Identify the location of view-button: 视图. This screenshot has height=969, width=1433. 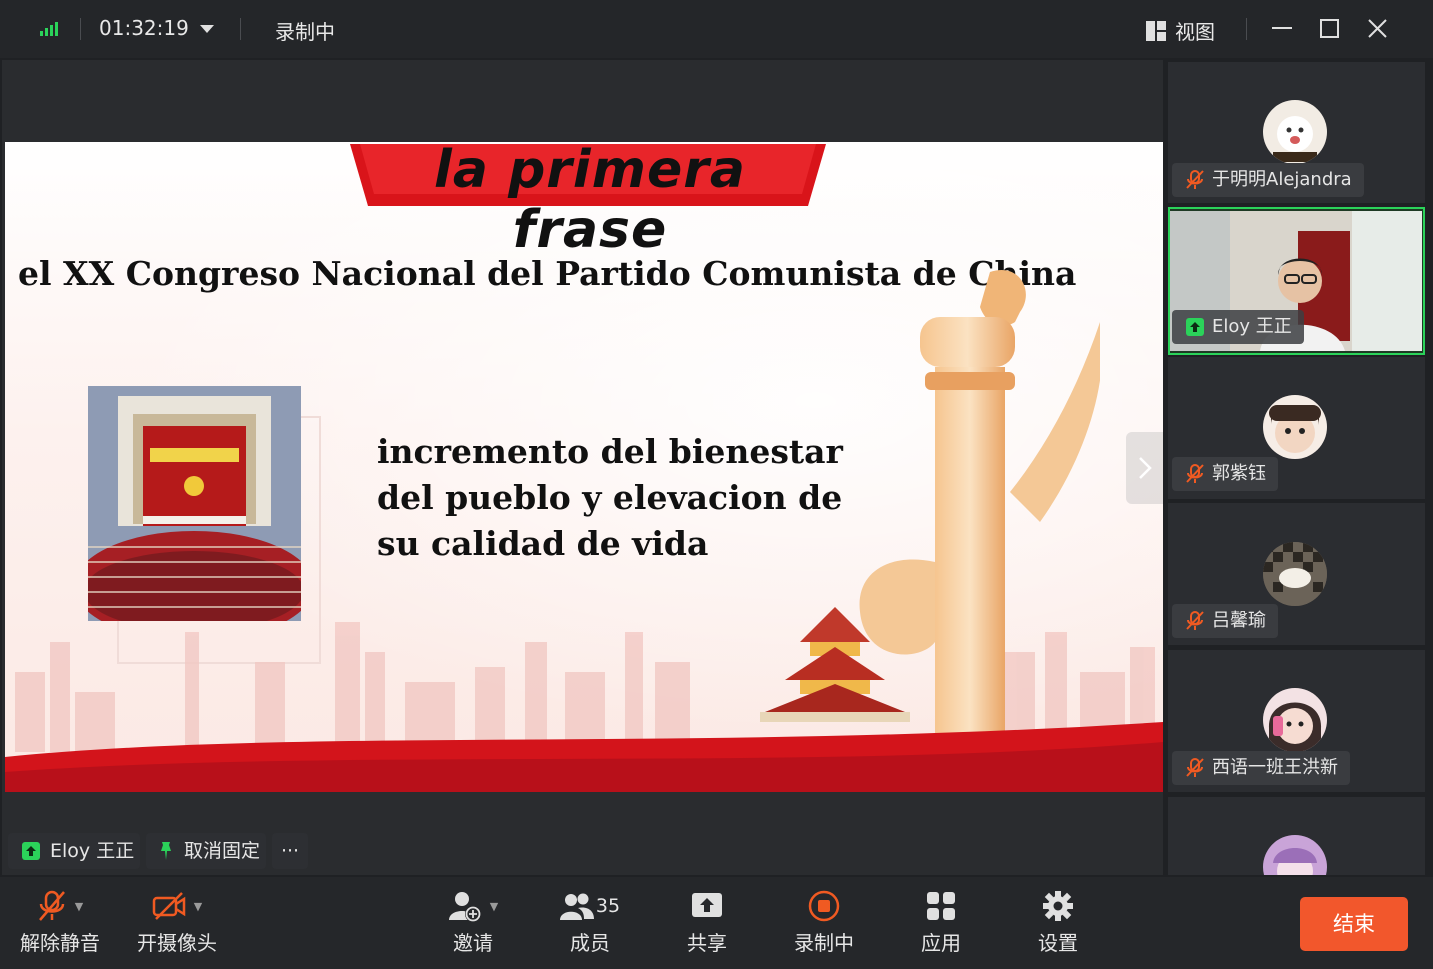
(1180, 30).